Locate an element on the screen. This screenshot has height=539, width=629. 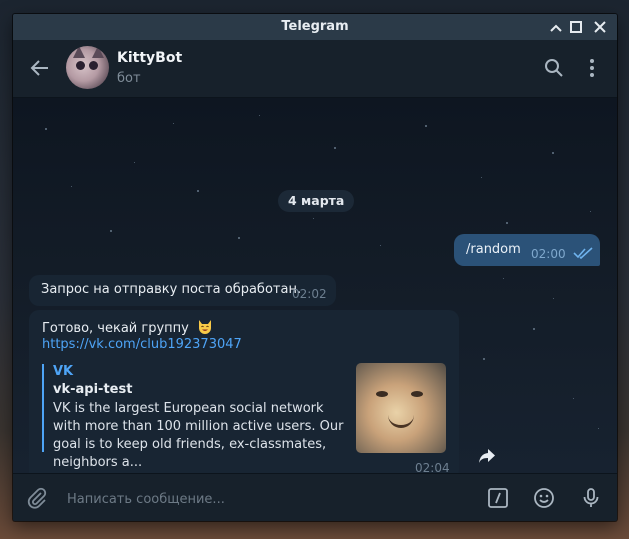
message-time: 02:02 is located at coordinates (309, 294).